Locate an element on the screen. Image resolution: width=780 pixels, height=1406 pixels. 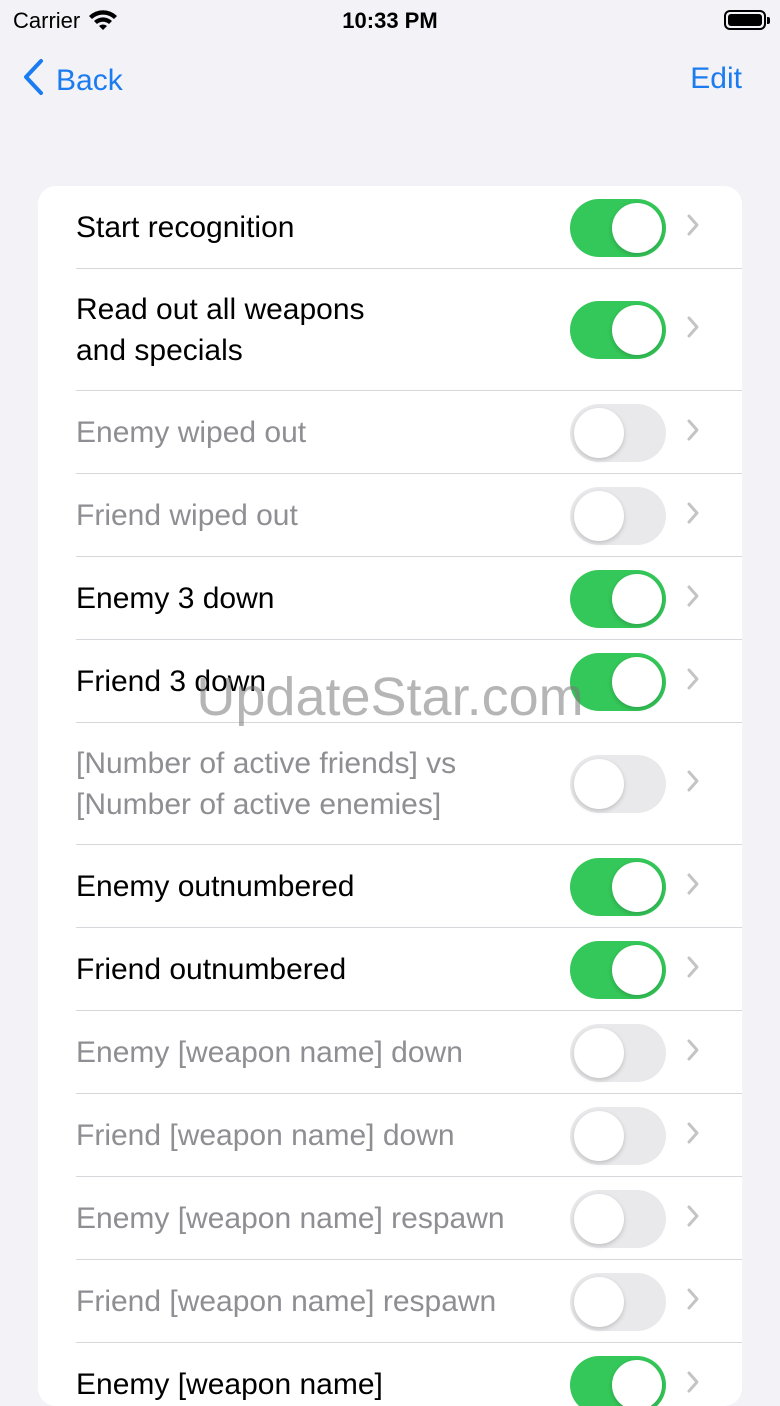
list-item-label: Enemy outnumbered is located at coordinates (323, 886).